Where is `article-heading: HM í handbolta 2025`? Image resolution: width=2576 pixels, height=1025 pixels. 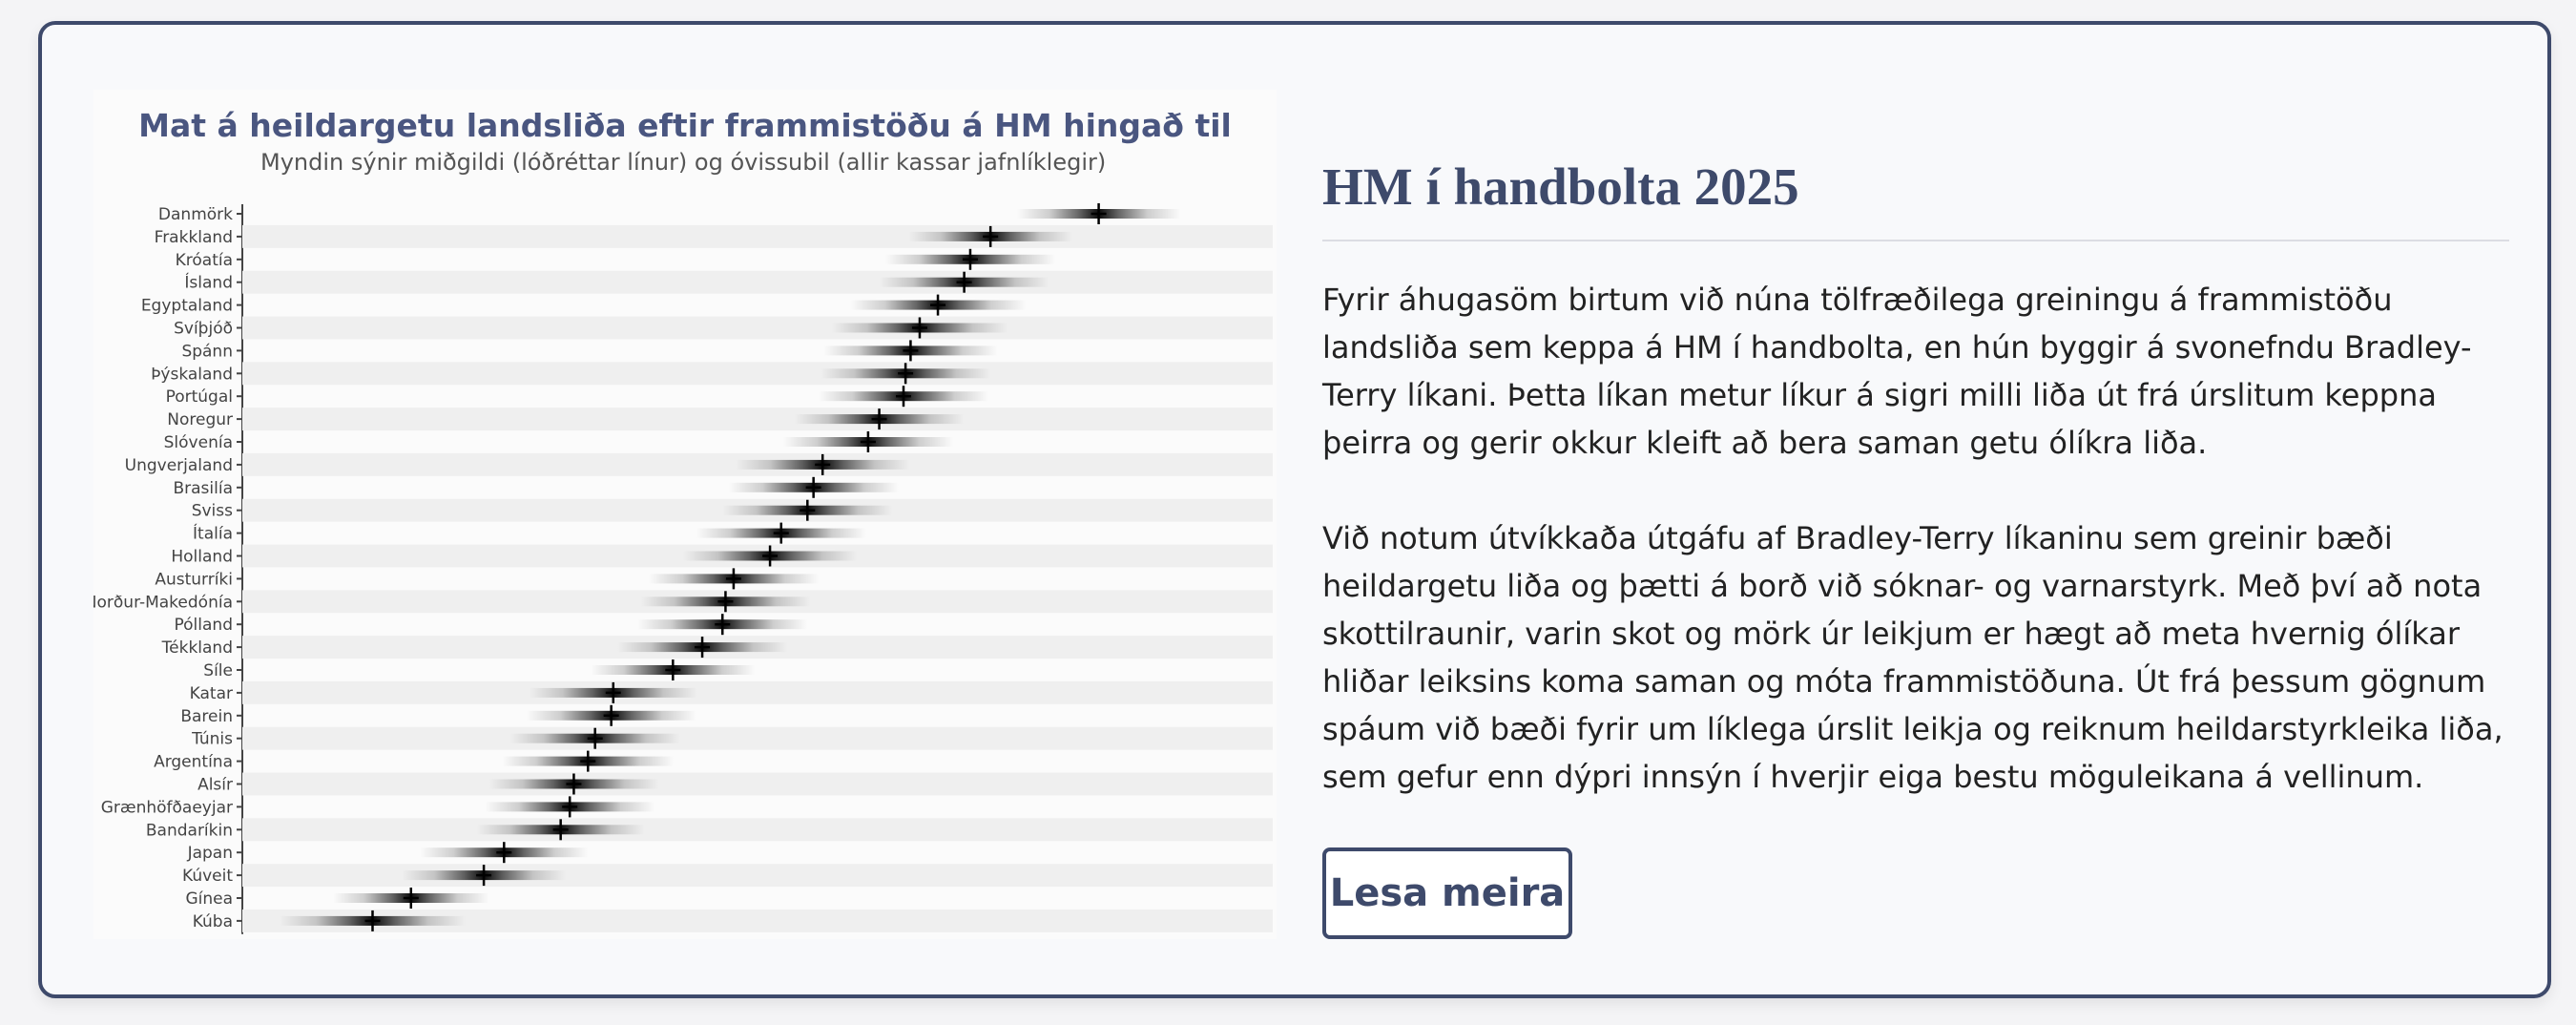
article-heading: HM í handbolta 2025 is located at coordinates (1560, 186).